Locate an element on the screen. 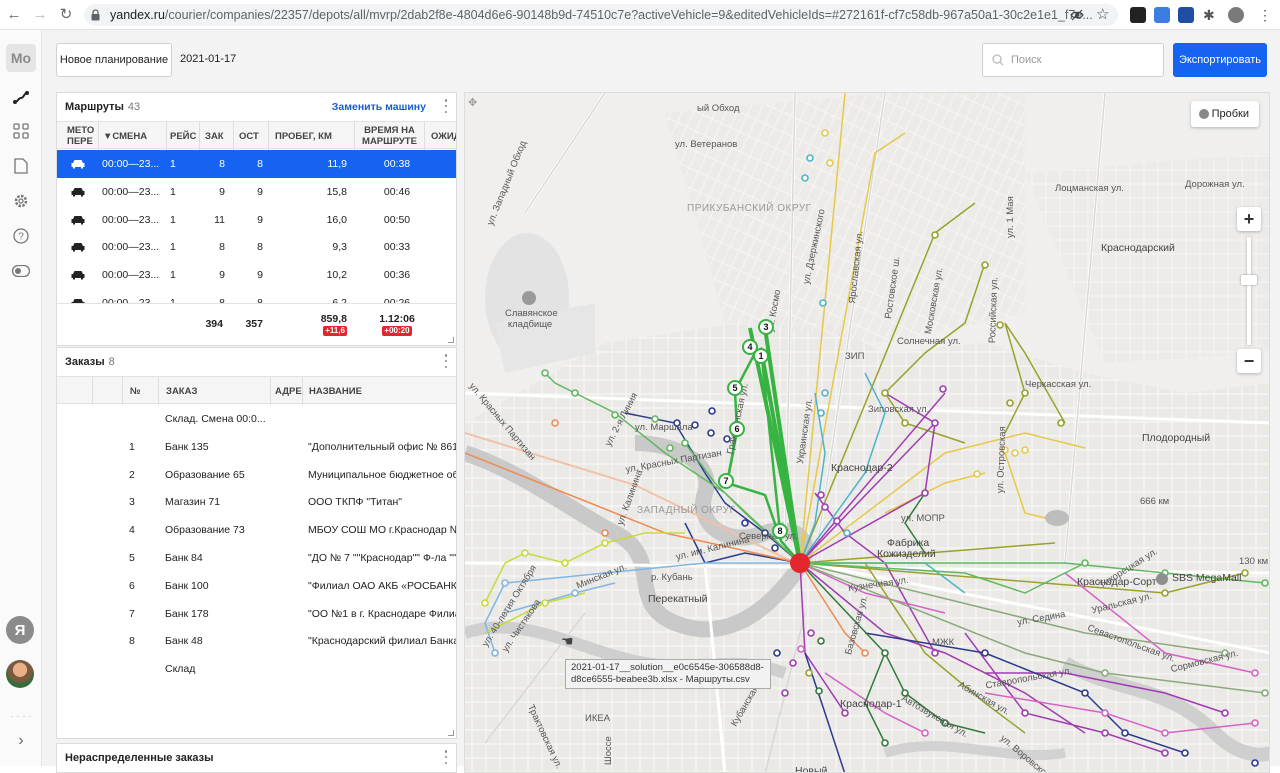  back-icon: ← is located at coordinates (14, 15).